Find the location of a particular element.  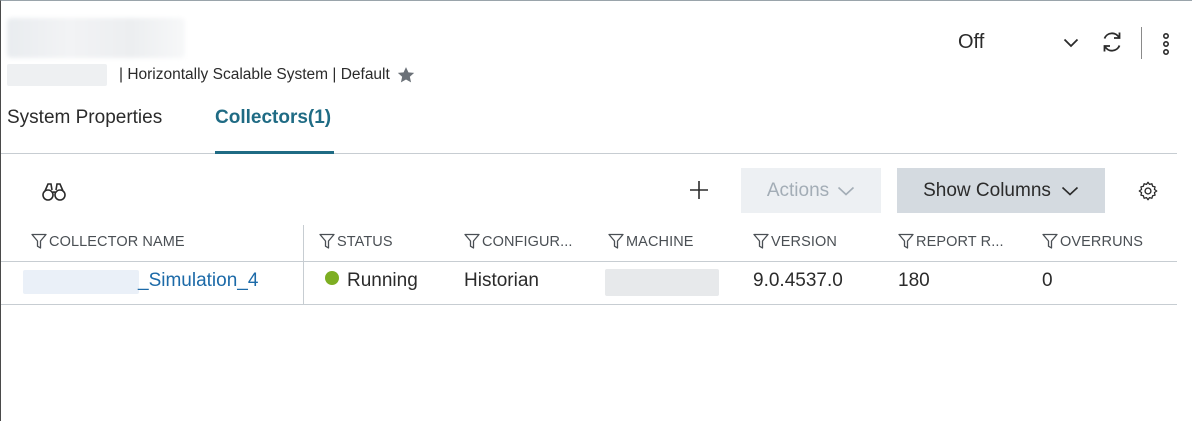

column-header-version: VERSION is located at coordinates (795, 241).